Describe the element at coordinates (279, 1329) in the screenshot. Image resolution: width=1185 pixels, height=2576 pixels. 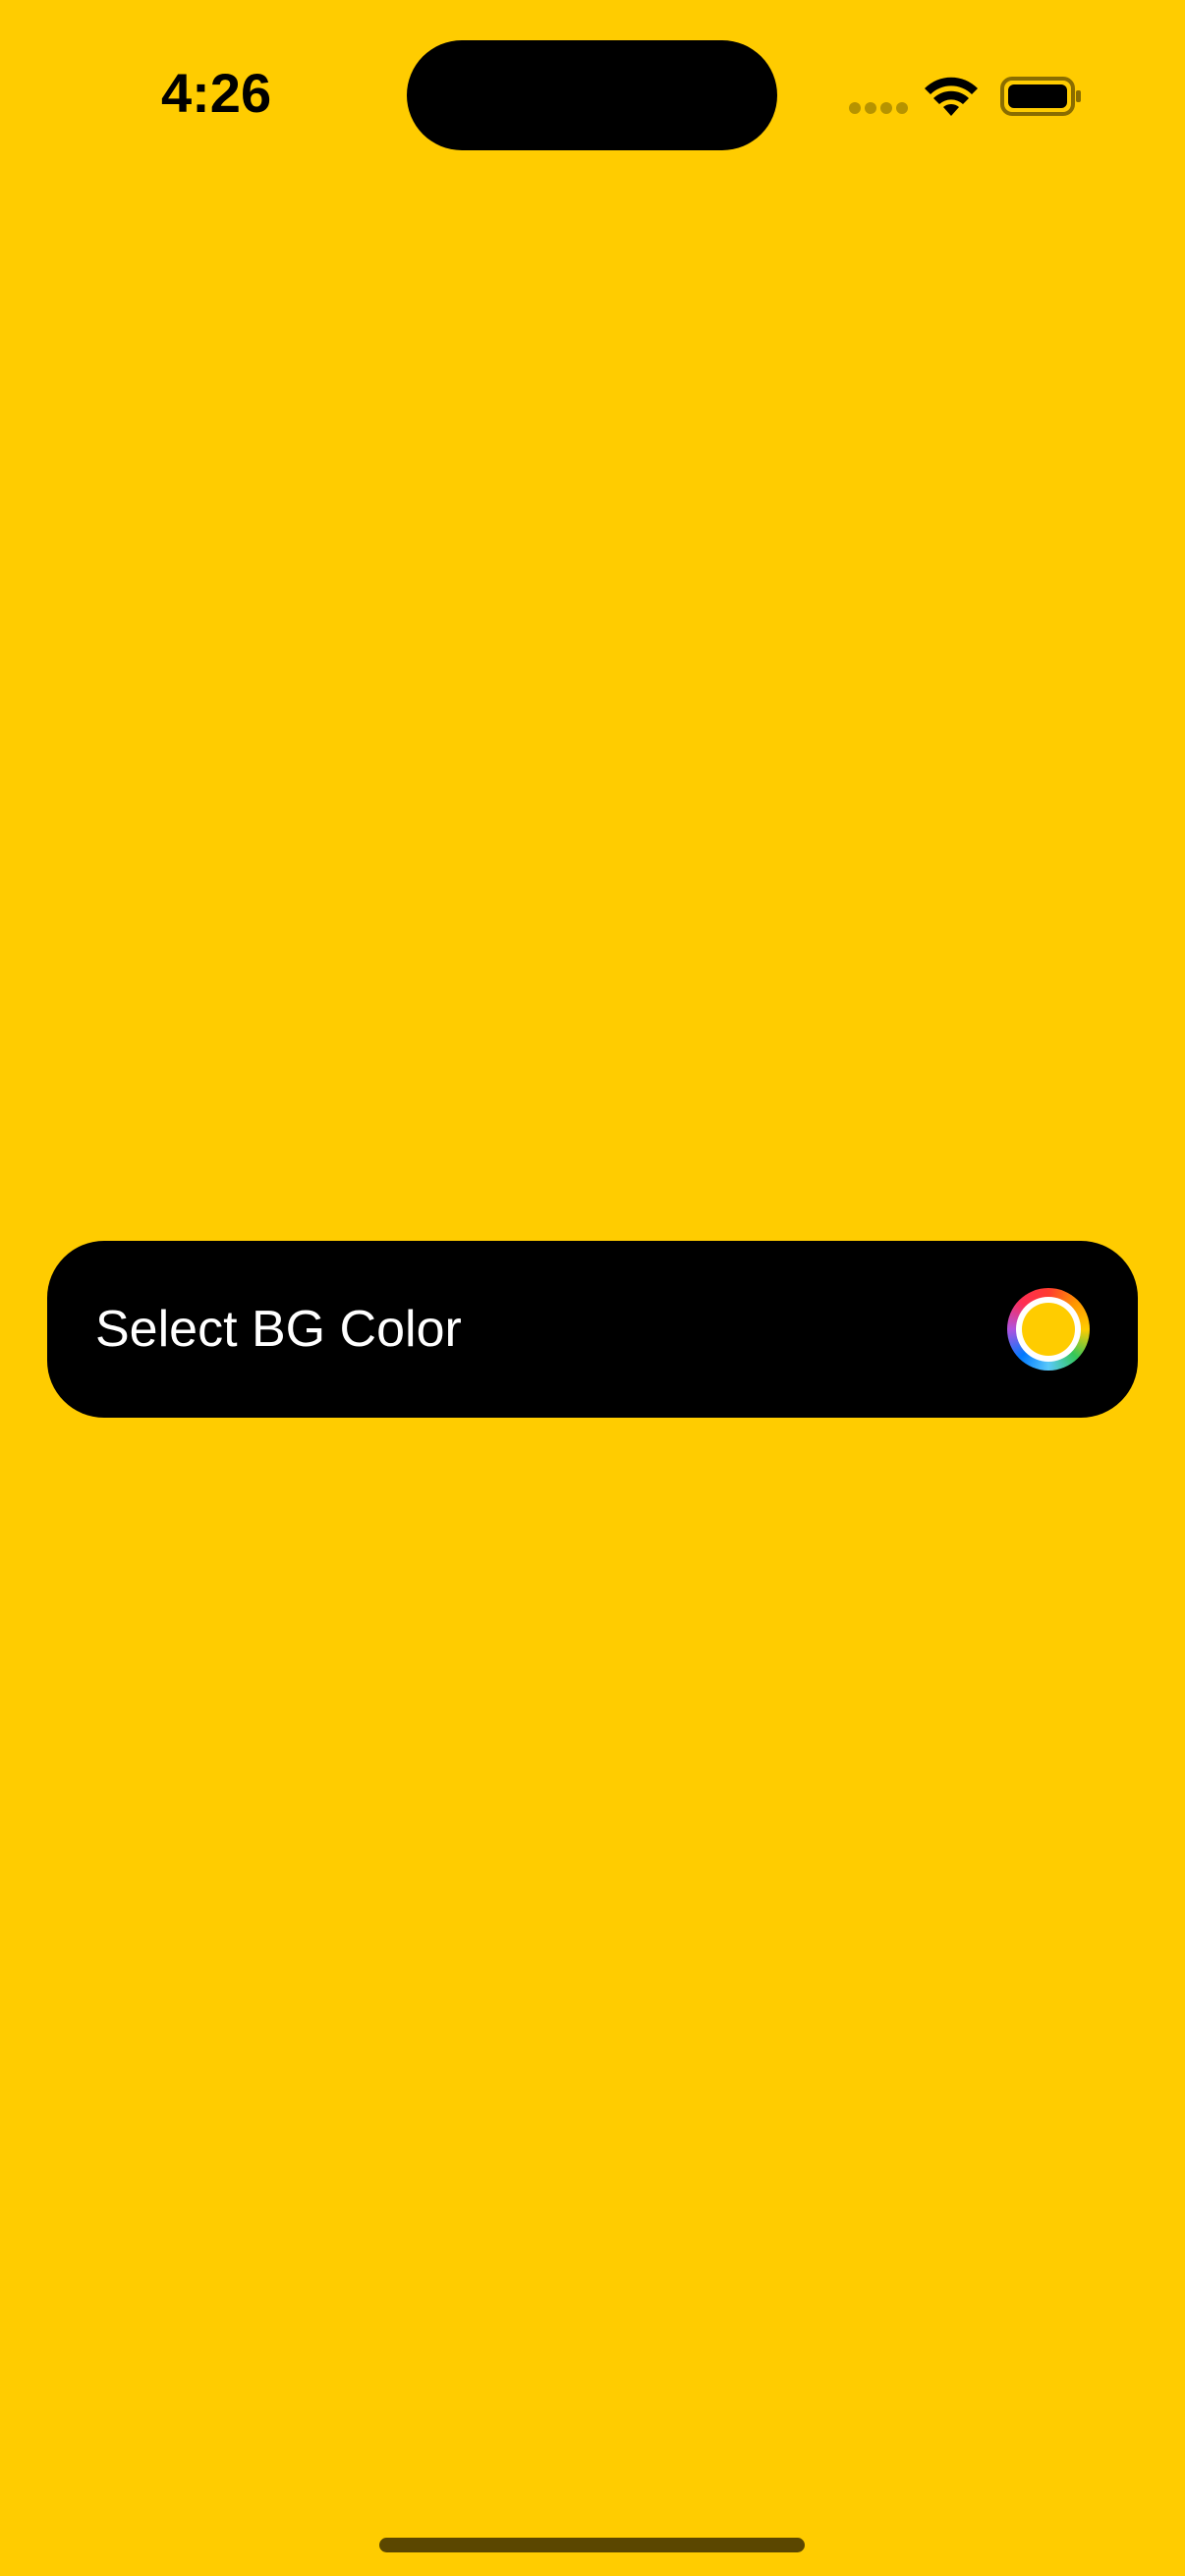
I see `select-bg-color-label: Select BG Color` at that location.